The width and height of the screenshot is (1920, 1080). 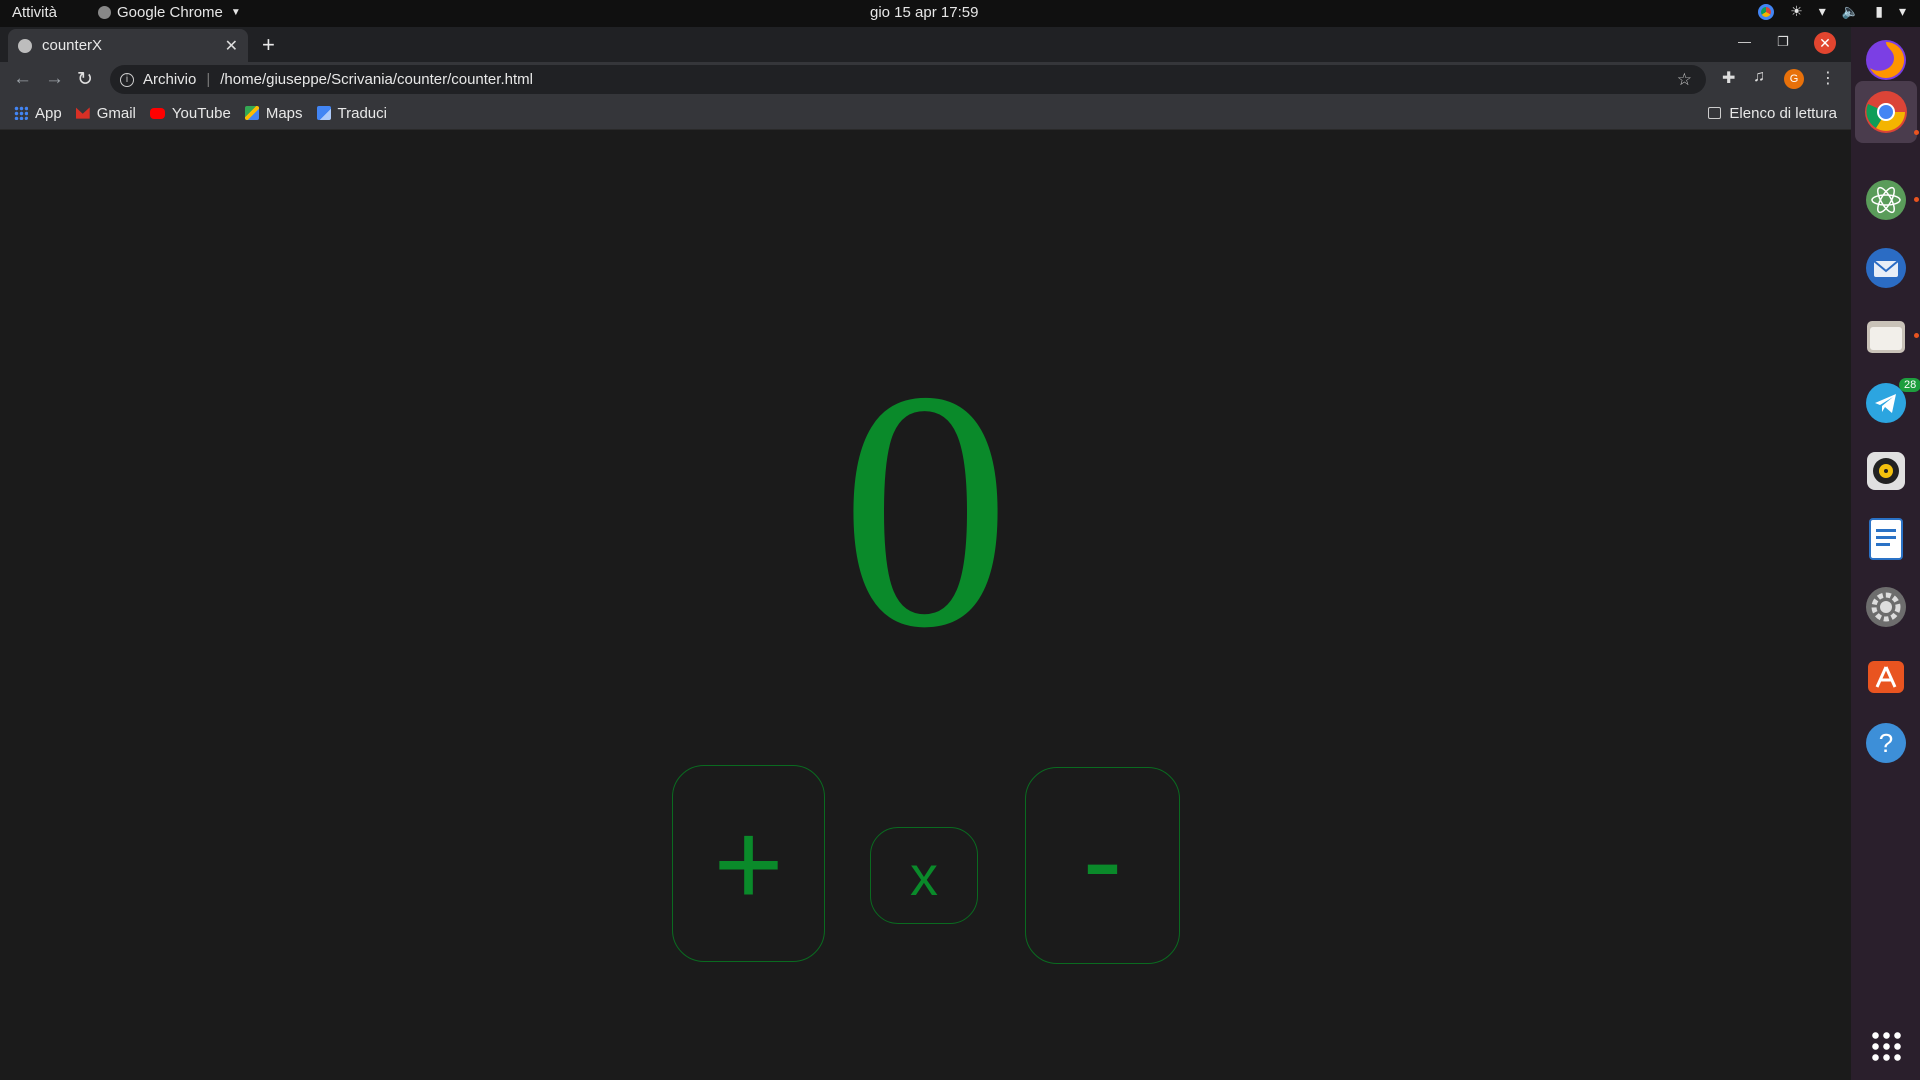 I want to click on forward-button: →, so click(x=54, y=79).